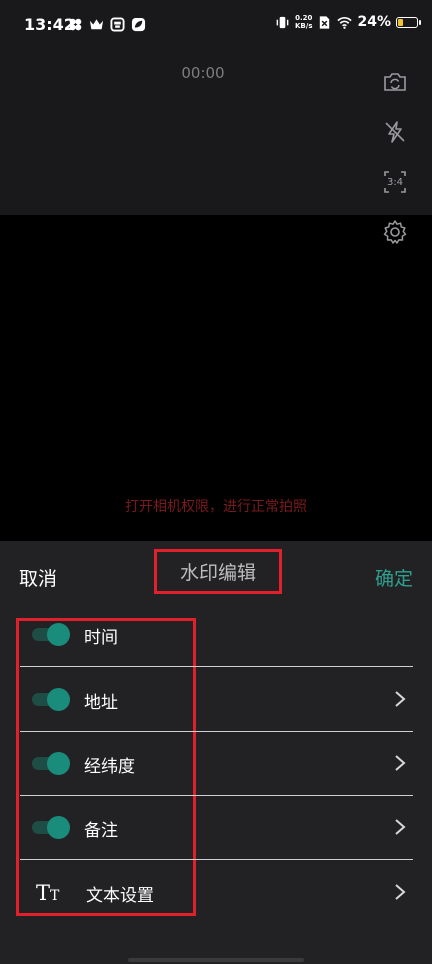 The height and width of the screenshot is (964, 432). I want to click on time-toggle, so click(51, 634).